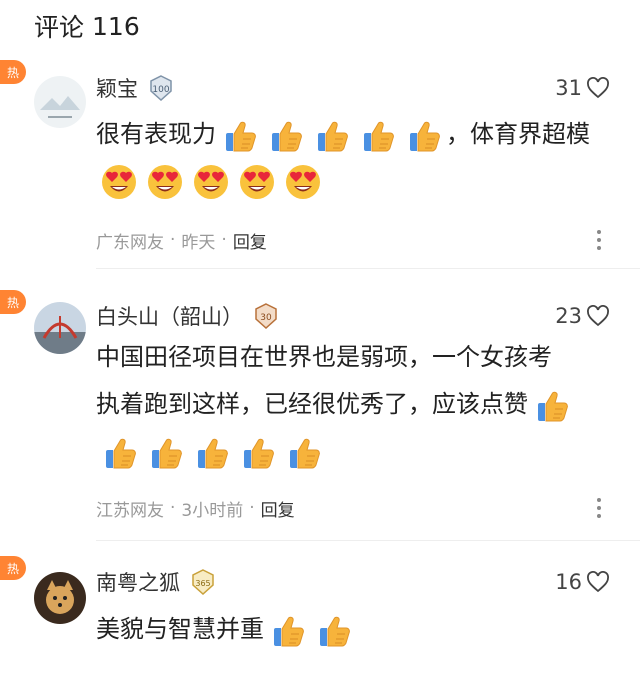 The image size is (640, 678). I want to click on comment-meta: 江苏网友 · 3小时前 · 回复, so click(195, 508).